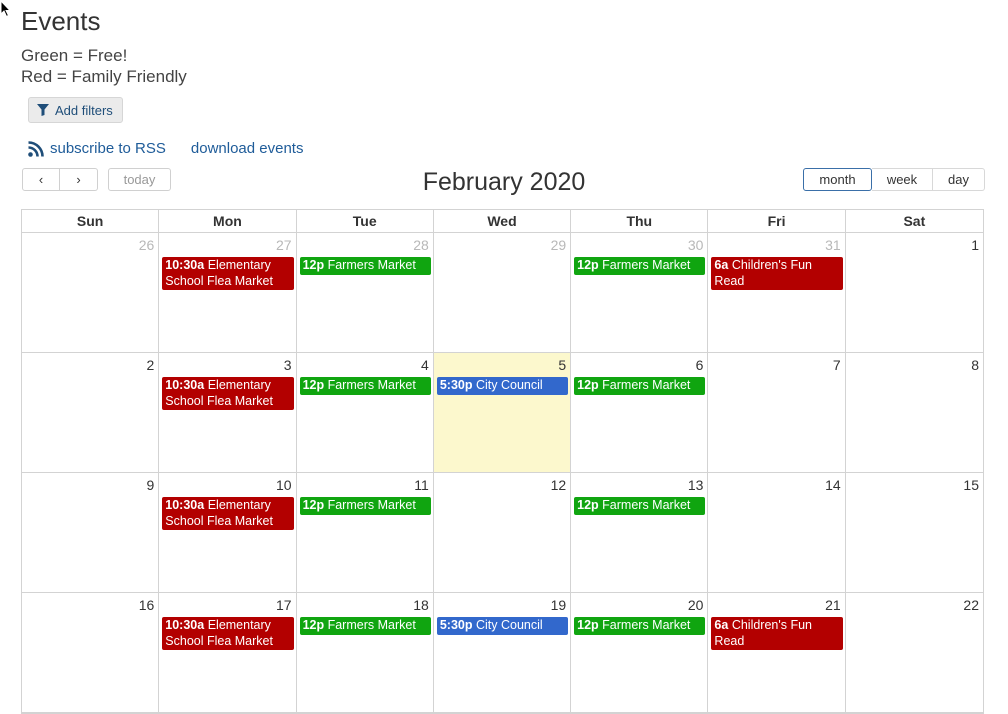 The width and height of the screenshot is (1008, 714). I want to click on day-number: 13, so click(639, 485).